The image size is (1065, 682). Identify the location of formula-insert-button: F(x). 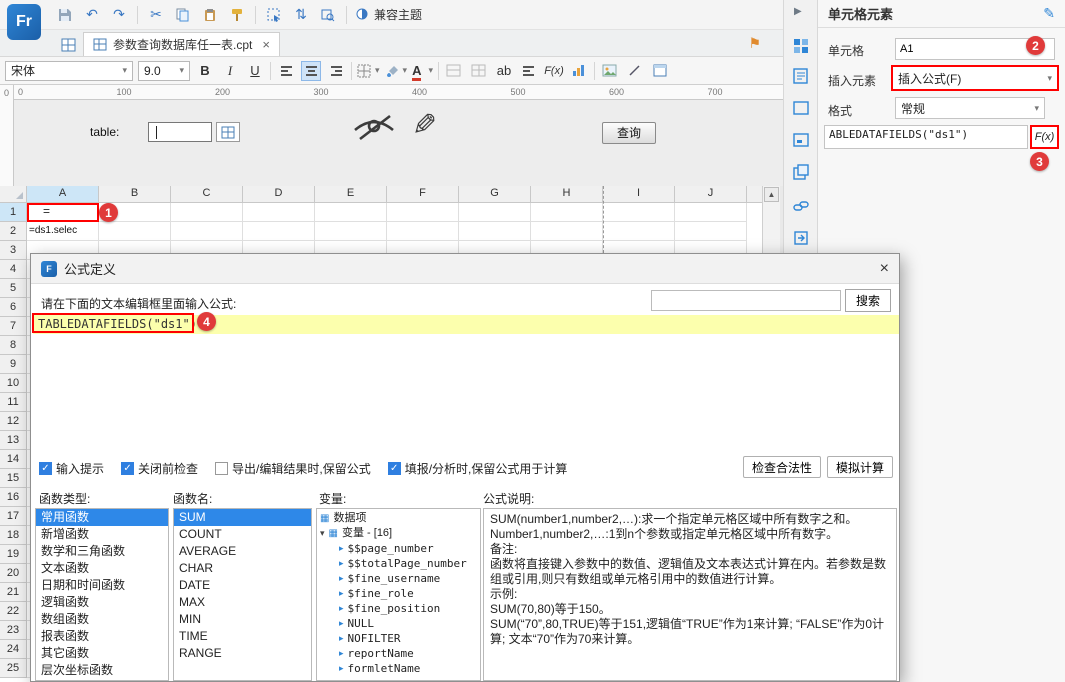
(554, 71).